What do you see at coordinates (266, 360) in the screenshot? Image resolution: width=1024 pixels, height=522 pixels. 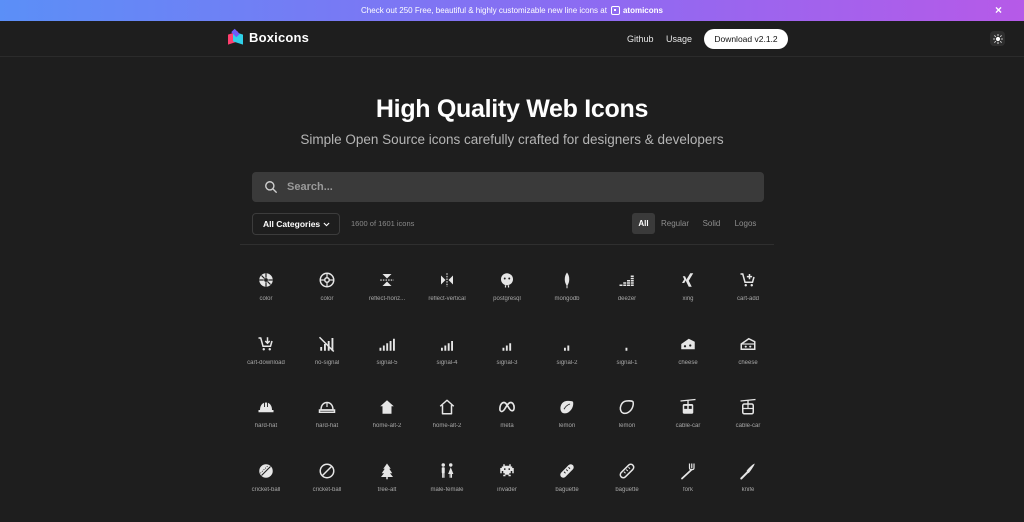 I see `icon-cell: cart-download` at bounding box center [266, 360].